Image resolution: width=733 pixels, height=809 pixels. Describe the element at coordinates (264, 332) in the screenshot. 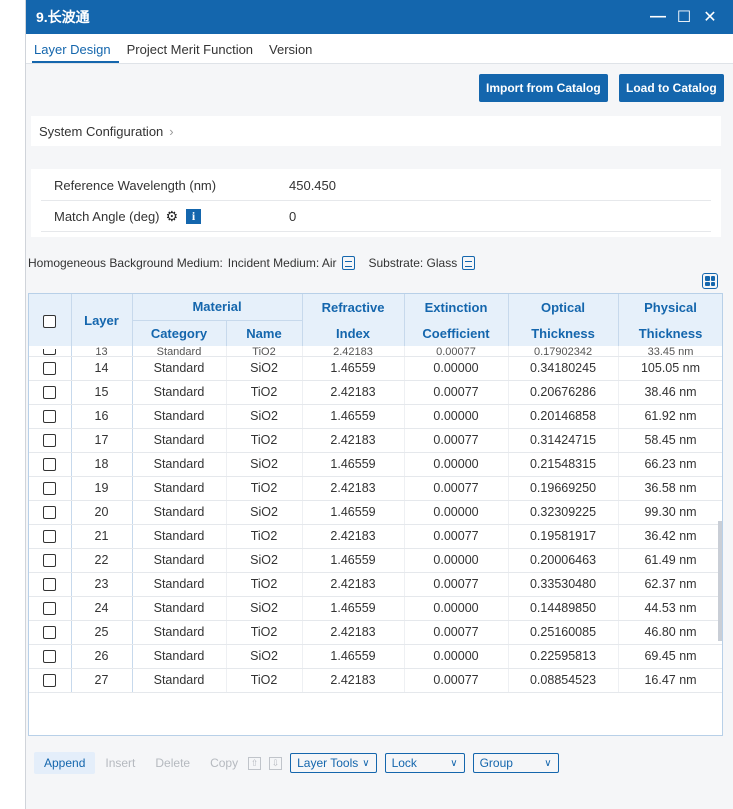

I see `header-name: Name` at that location.